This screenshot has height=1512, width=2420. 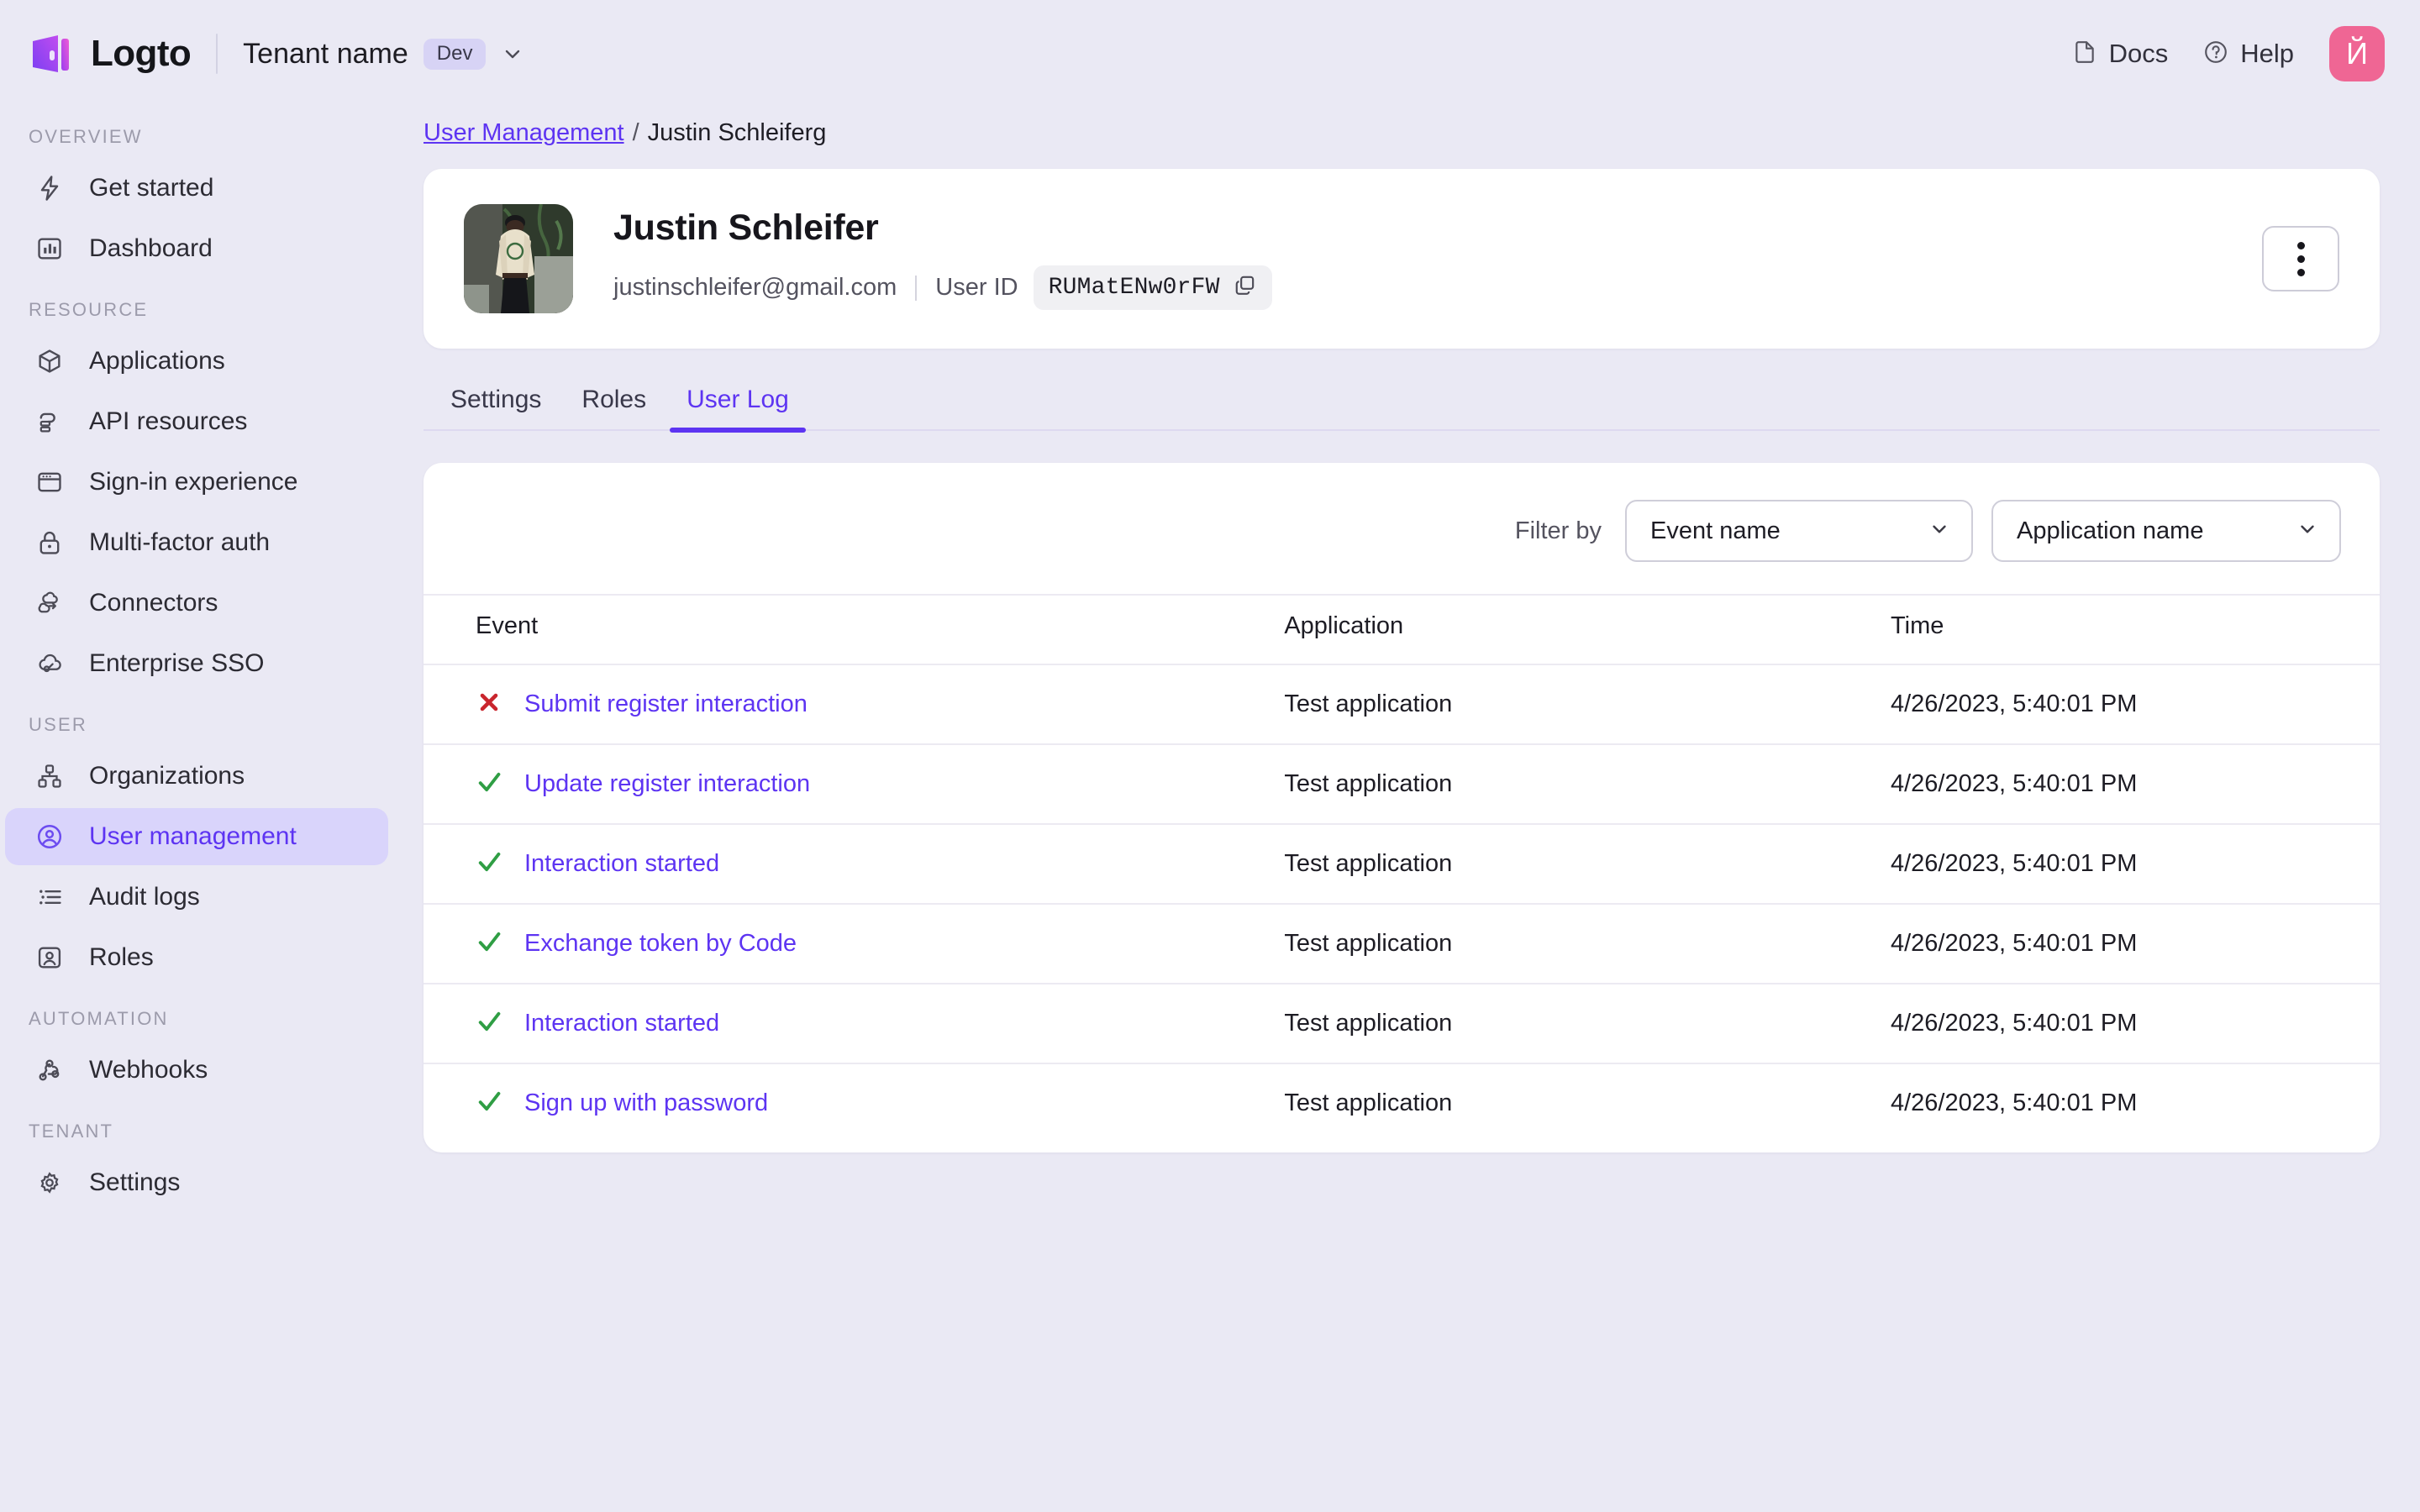 I want to click on sidebar-item-multi-factor-auth: Multi-factor auth, so click(x=196, y=542).